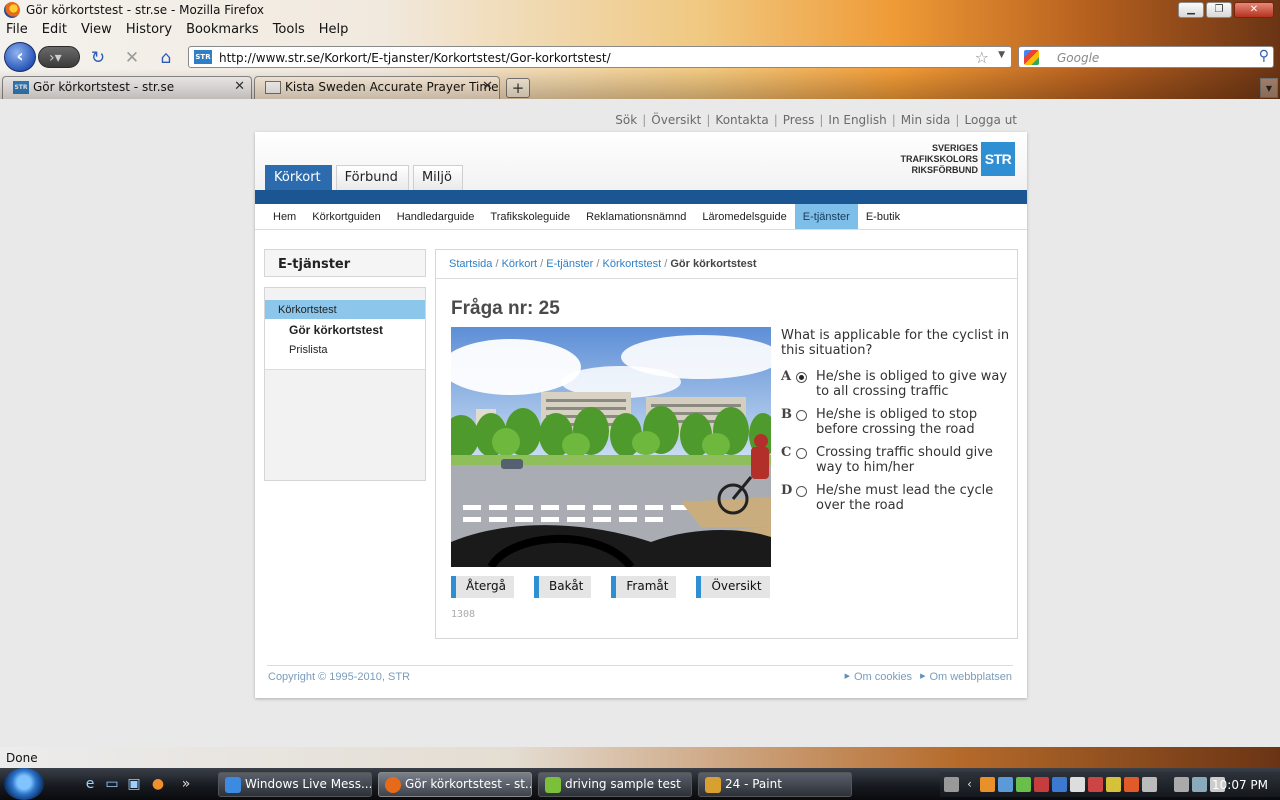 This screenshot has width=1280, height=800. What do you see at coordinates (631, 264) in the screenshot?
I see `crumb-korkortstest: Körkortstest` at bounding box center [631, 264].